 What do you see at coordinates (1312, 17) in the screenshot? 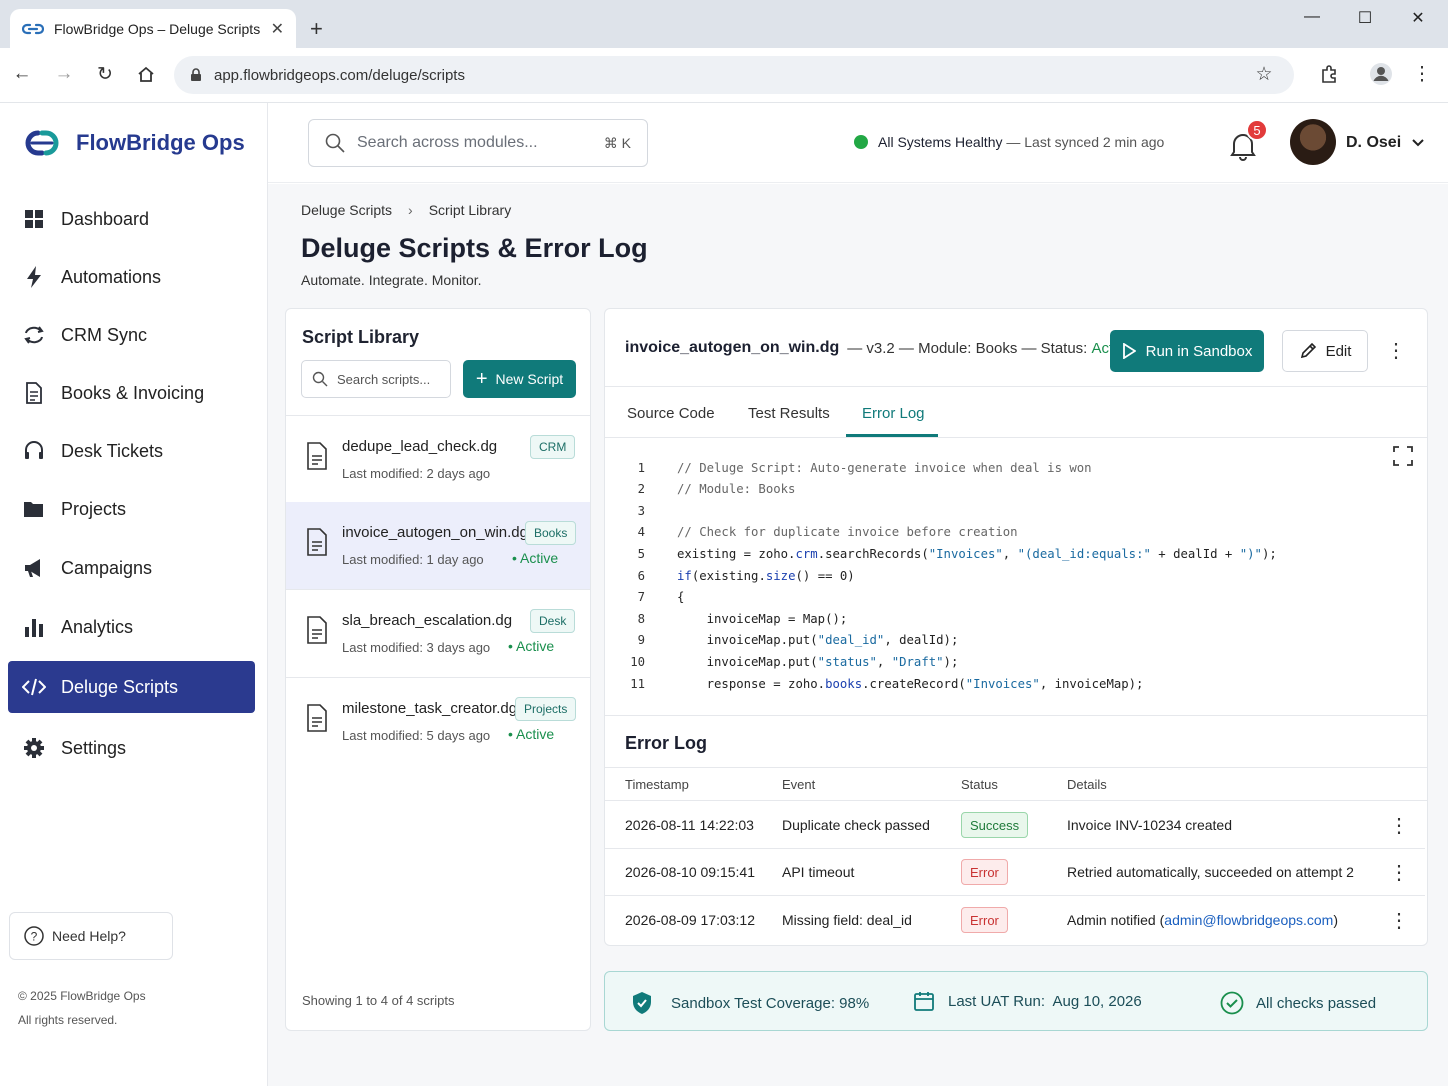
I see `minimize-icon: —` at bounding box center [1312, 17].